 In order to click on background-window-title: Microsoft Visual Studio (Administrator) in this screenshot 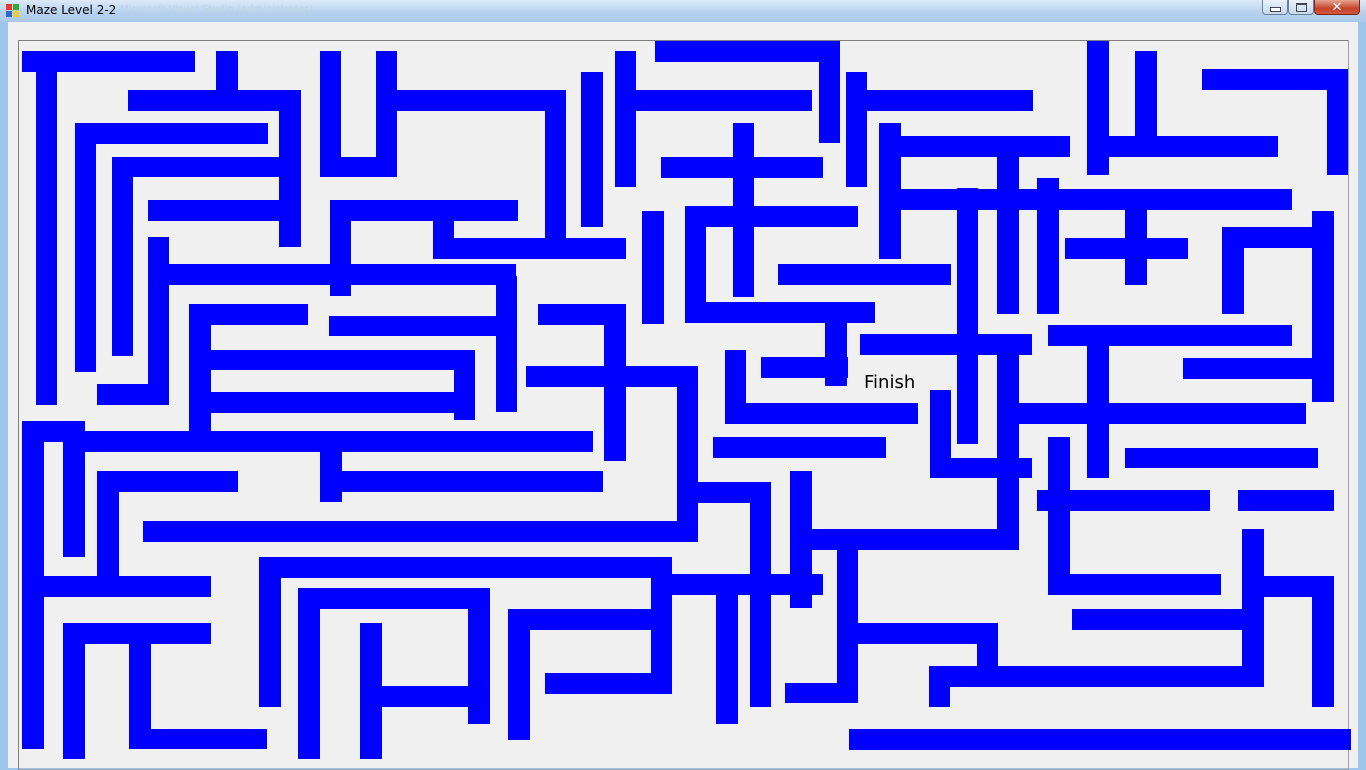, I will do `click(216, 9)`.